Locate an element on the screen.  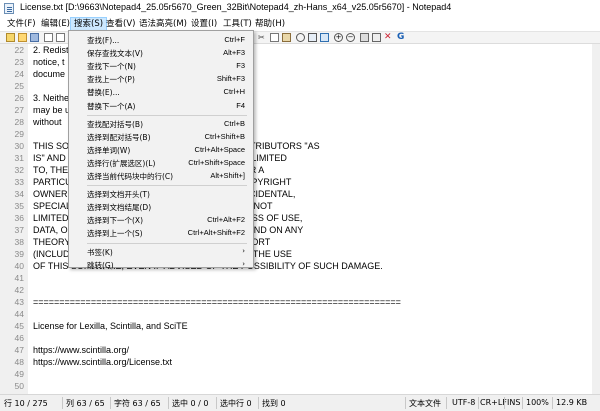
line-number: 32 is located at coordinates (19, 170).